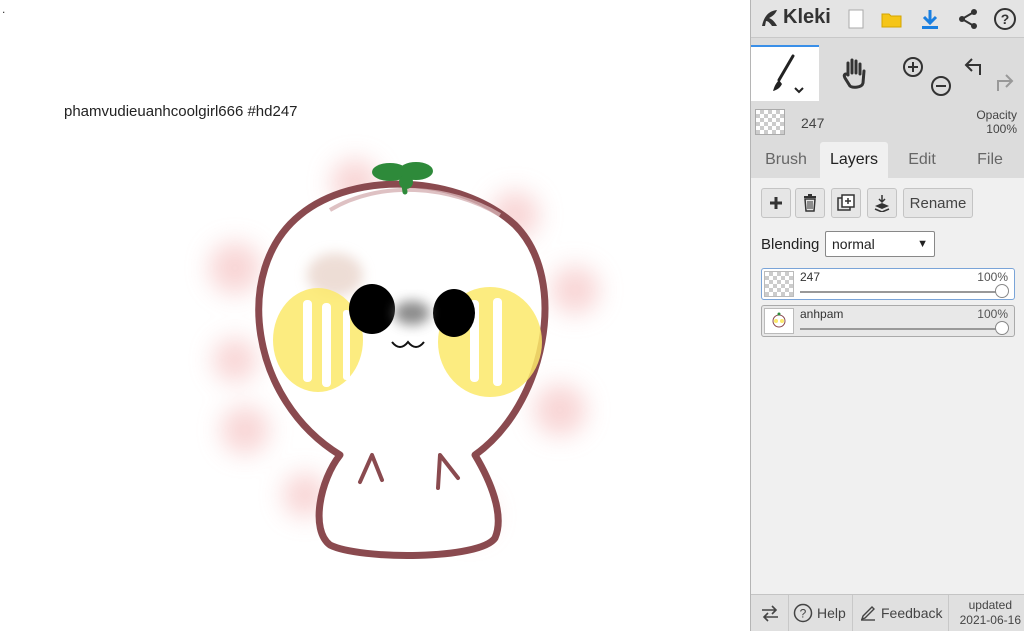 This screenshot has height=631, width=1024. I want to click on panel-tabs: Brush Layers Edit File, so click(887, 160).